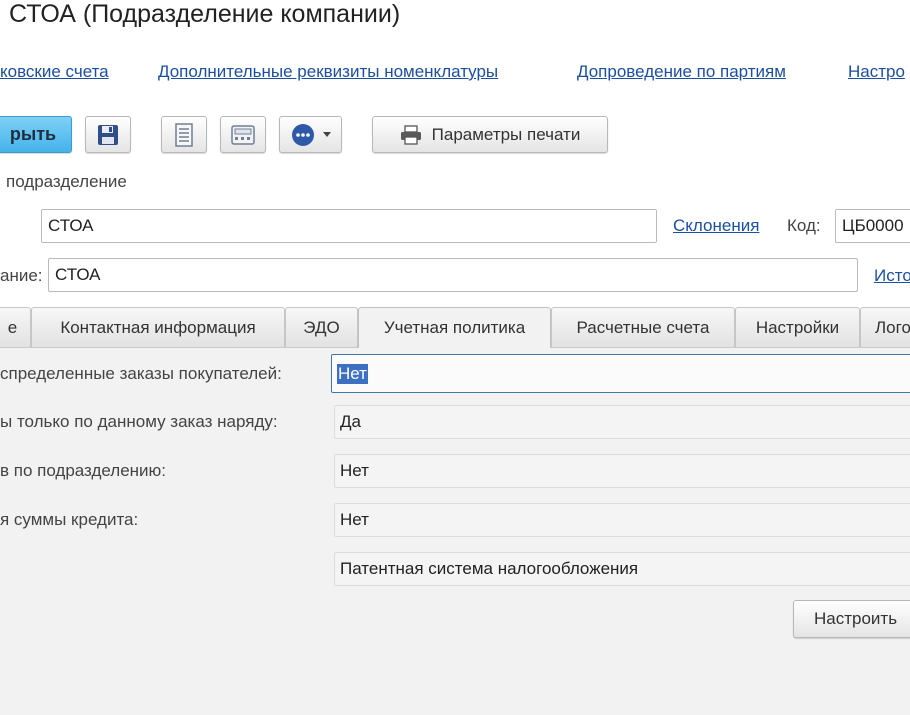  Describe the element at coordinates (83, 470) in the screenshot. I see `row-label-by-subdivision: в по подразделению:` at that location.